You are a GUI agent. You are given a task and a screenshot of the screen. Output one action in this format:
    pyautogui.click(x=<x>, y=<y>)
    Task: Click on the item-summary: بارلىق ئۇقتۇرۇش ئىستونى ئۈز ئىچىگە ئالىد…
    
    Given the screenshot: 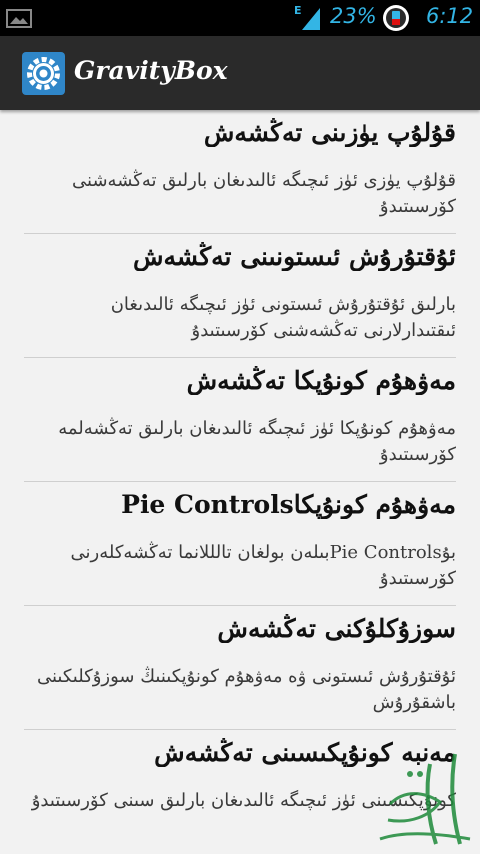 What is the action you would take?
    pyautogui.click(x=283, y=317)
    